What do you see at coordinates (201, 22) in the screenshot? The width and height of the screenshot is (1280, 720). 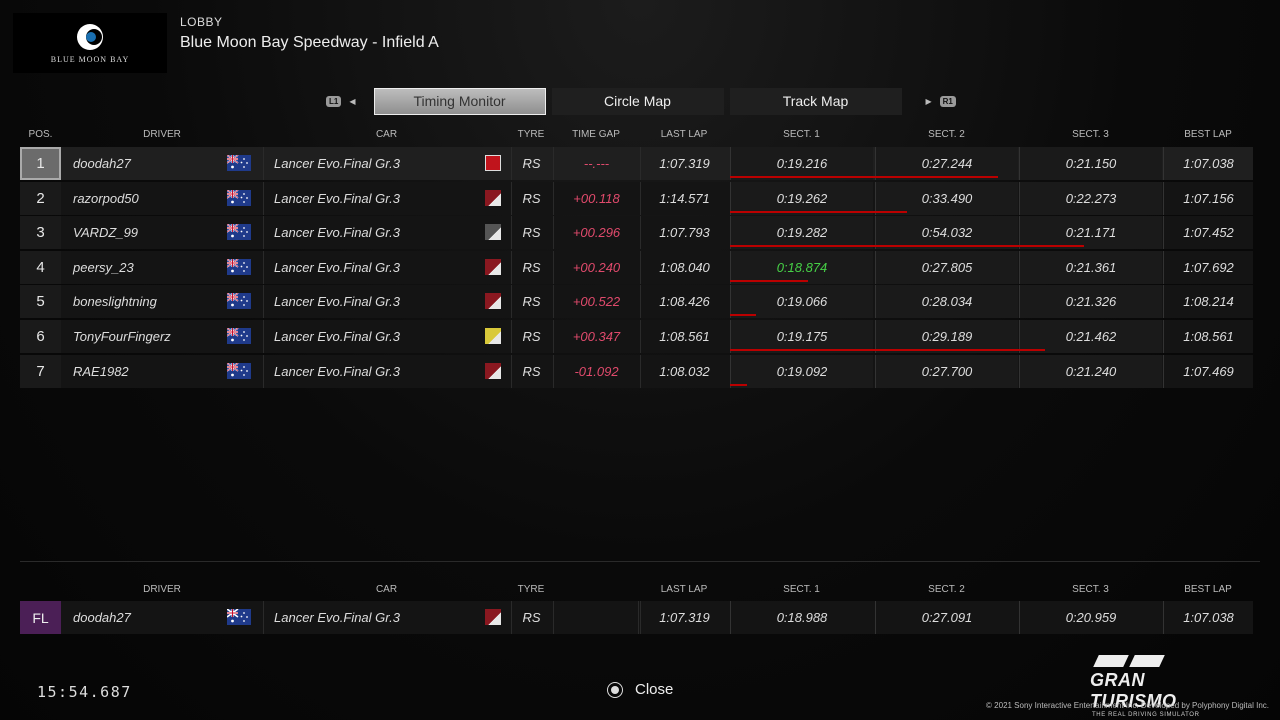 I see `lobby-label: LOBBY` at bounding box center [201, 22].